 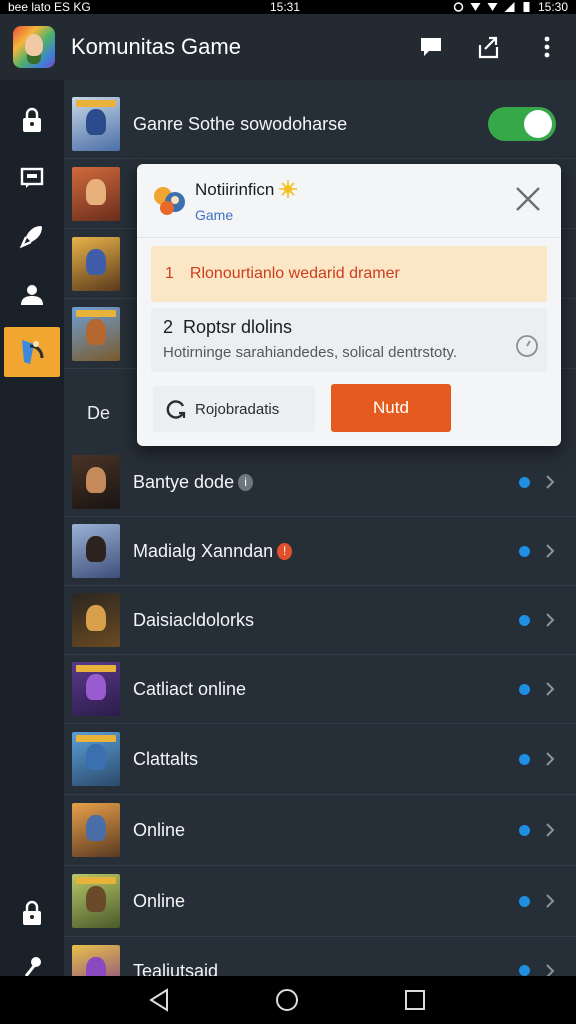 What do you see at coordinates (391, 408) in the screenshot?
I see `primary-button: Nutd` at bounding box center [391, 408].